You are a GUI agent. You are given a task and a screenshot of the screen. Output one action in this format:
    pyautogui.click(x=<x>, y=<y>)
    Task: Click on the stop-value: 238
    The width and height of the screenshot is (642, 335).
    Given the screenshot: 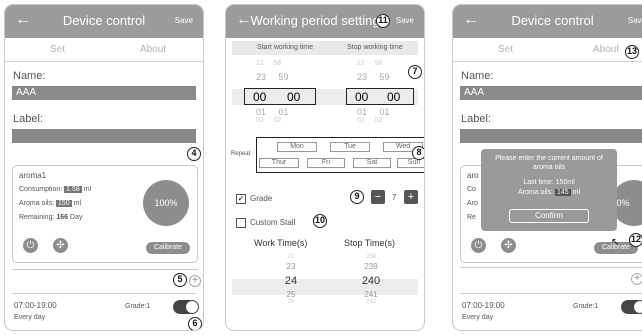 What is the action you would take?
    pyautogui.click(x=370, y=257)
    